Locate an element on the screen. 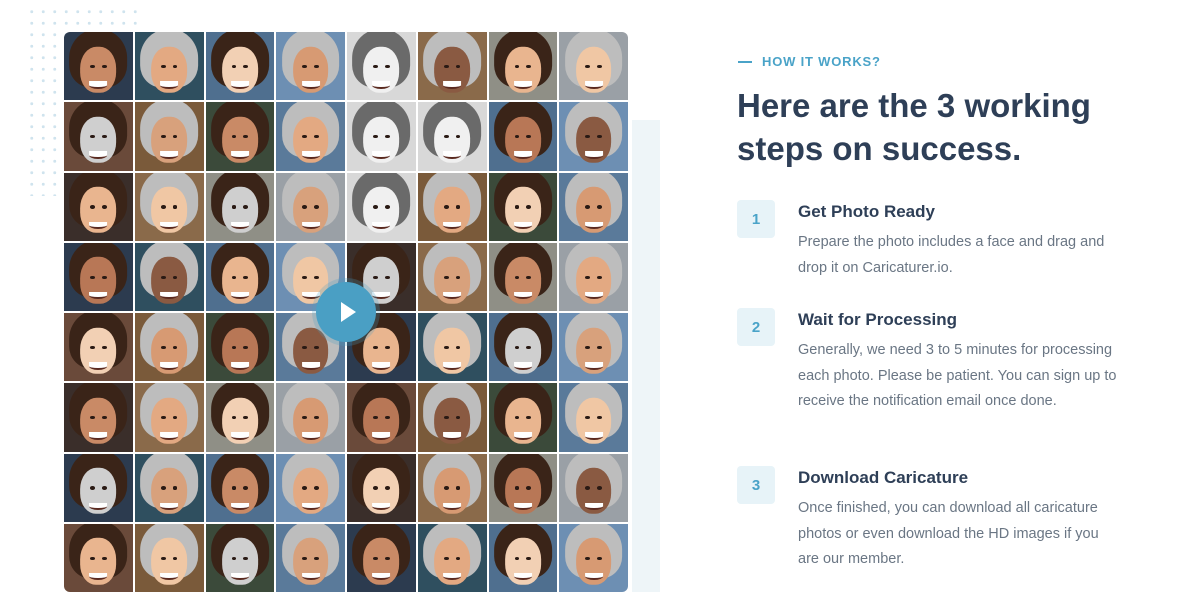 The width and height of the screenshot is (1200, 592). eyebrow-dash is located at coordinates (745, 61).